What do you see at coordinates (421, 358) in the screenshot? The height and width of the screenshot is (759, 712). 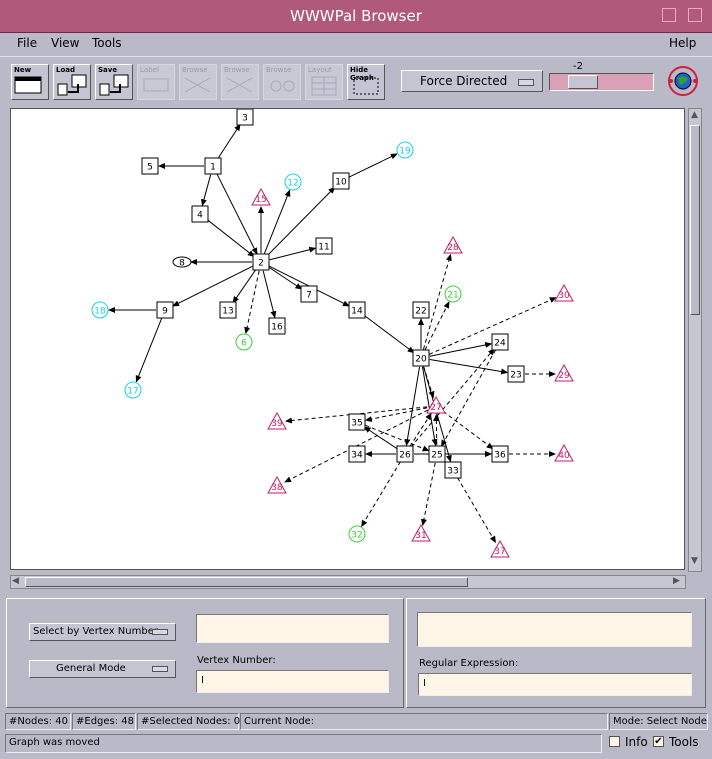 I see `graph-node-20: 20` at bounding box center [421, 358].